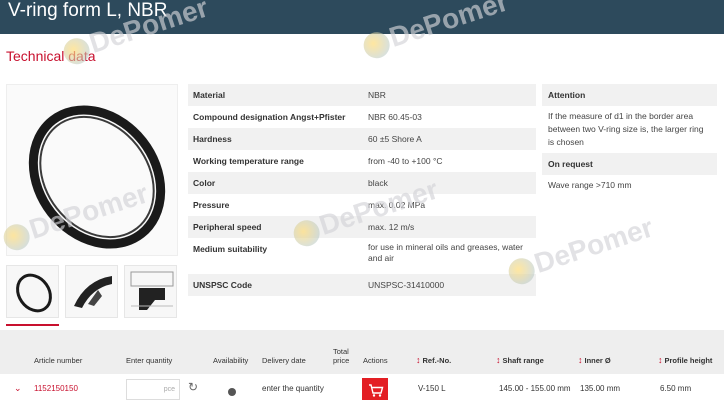 This screenshot has width=724, height=400. What do you see at coordinates (341, 351) in the screenshot?
I see `column-header-total-line1: Total` at bounding box center [341, 351].